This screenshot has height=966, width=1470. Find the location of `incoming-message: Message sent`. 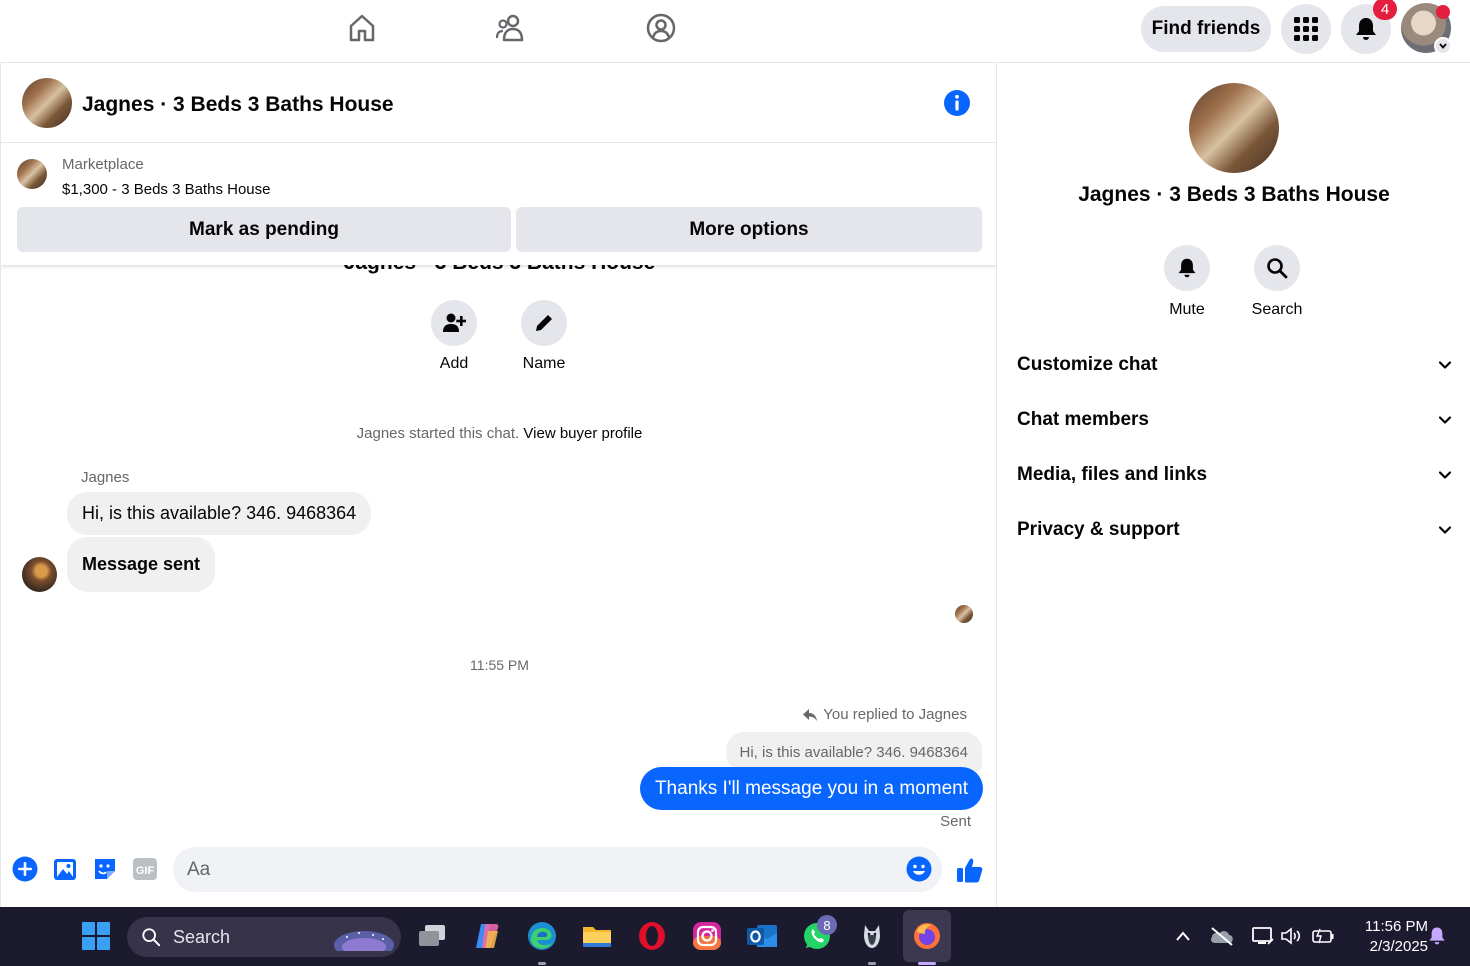

incoming-message: Message sent is located at coordinates (141, 564).